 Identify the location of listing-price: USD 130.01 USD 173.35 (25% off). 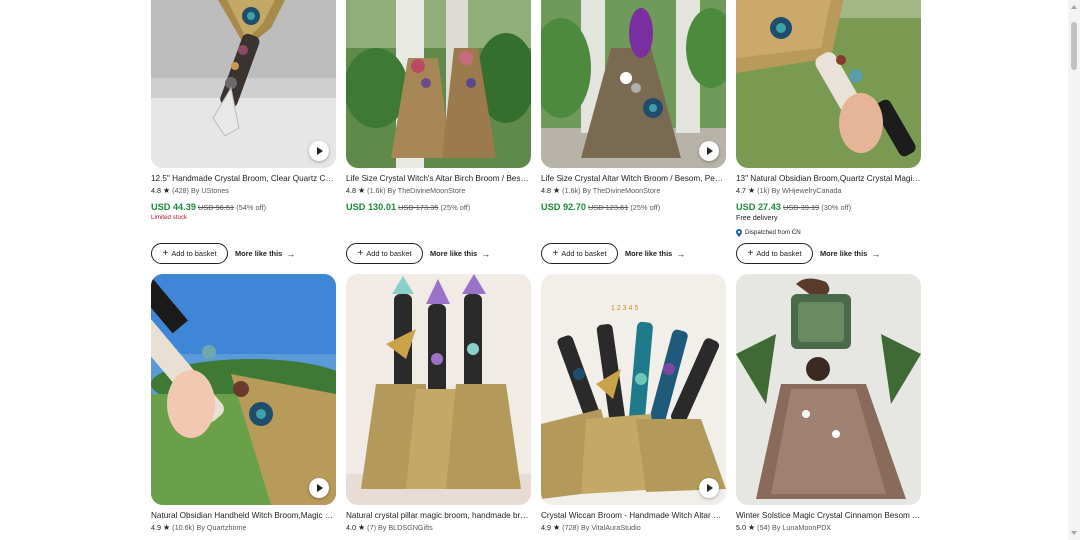
(408, 207).